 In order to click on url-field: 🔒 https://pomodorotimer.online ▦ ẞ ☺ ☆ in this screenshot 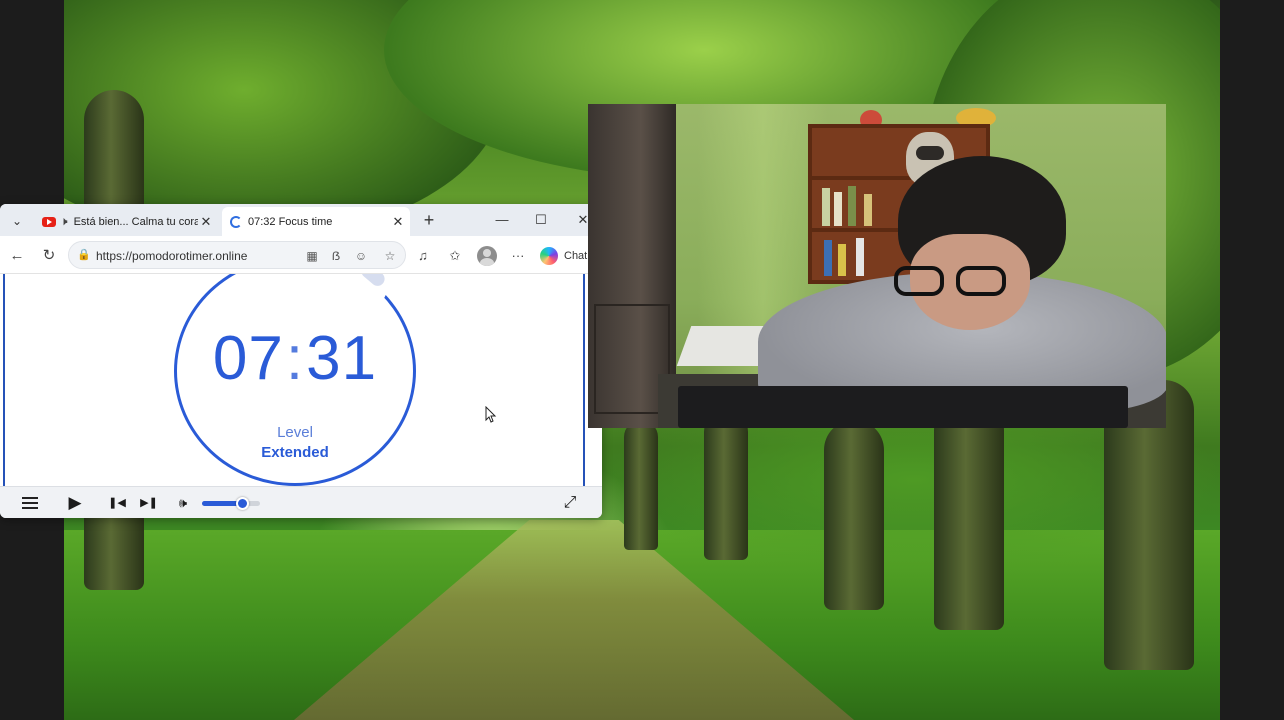, I will do `click(237, 255)`.